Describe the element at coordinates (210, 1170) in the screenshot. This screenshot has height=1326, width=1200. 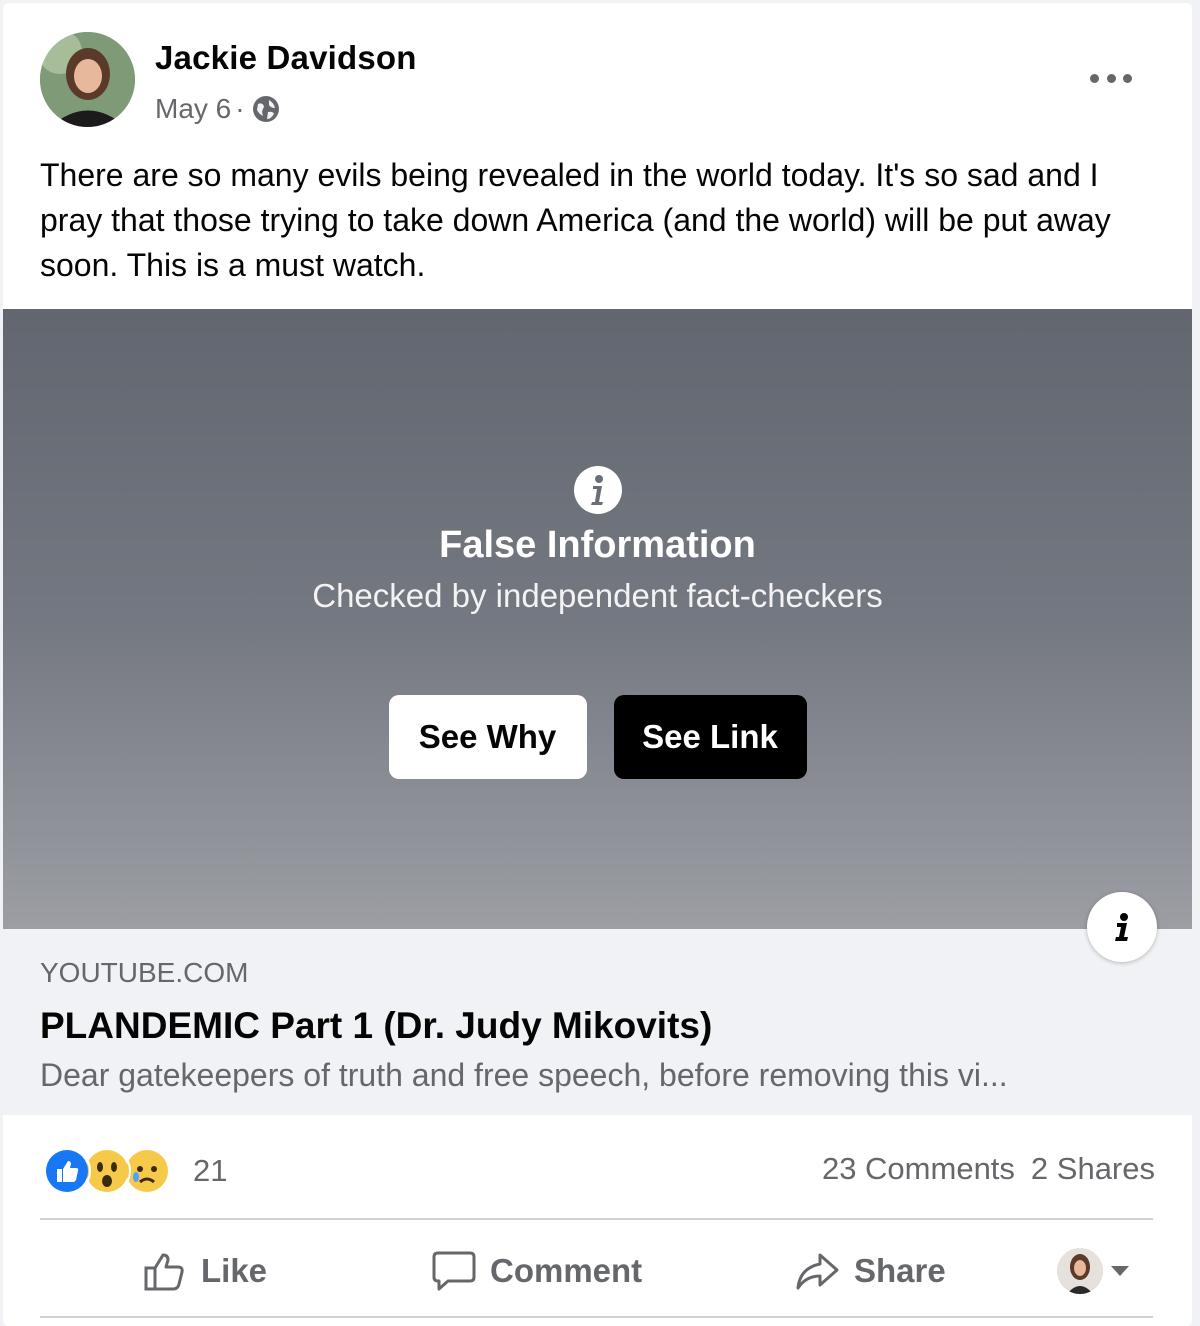
I see `reaction-count: 21` at that location.